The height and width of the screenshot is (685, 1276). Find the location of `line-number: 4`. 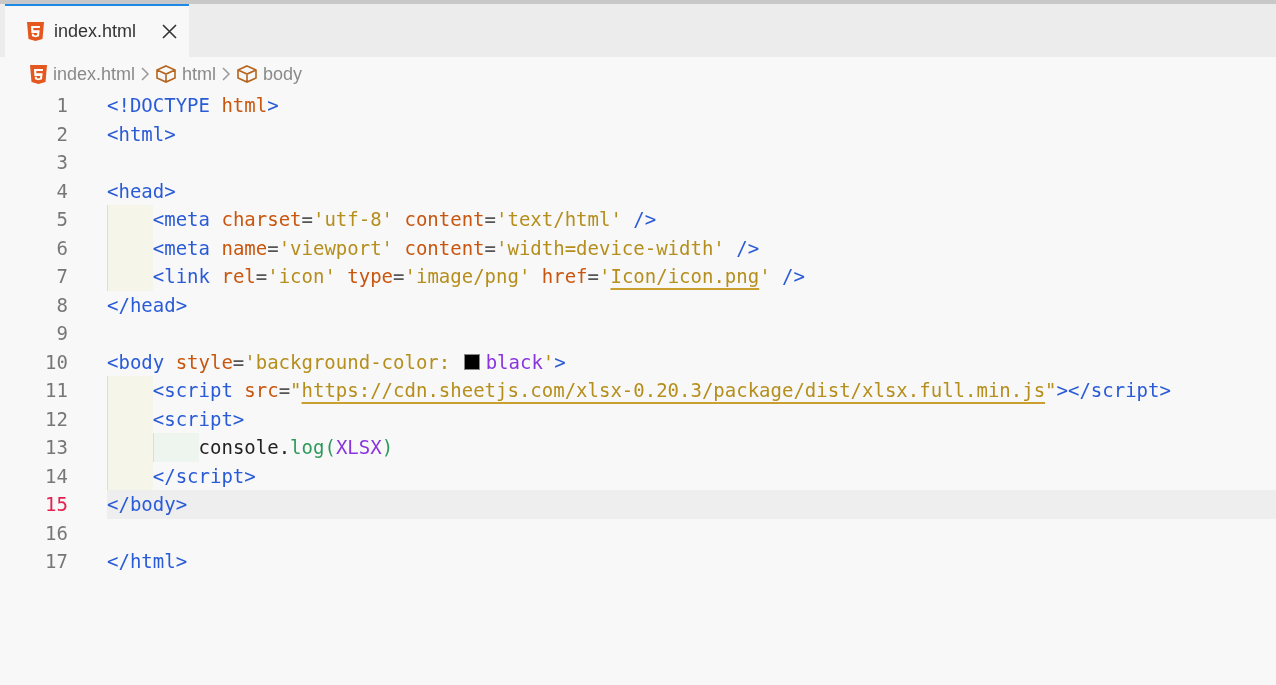

line-number: 4 is located at coordinates (61, 191).